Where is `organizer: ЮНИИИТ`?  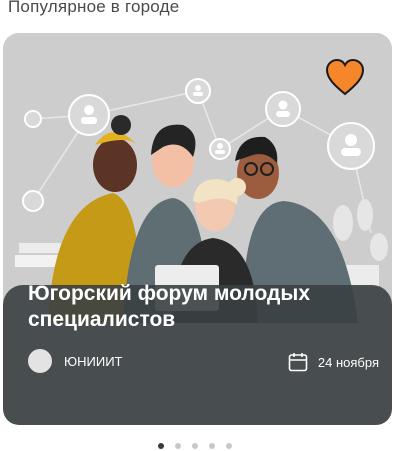
organizer: ЮНИИИТ is located at coordinates (75, 361).